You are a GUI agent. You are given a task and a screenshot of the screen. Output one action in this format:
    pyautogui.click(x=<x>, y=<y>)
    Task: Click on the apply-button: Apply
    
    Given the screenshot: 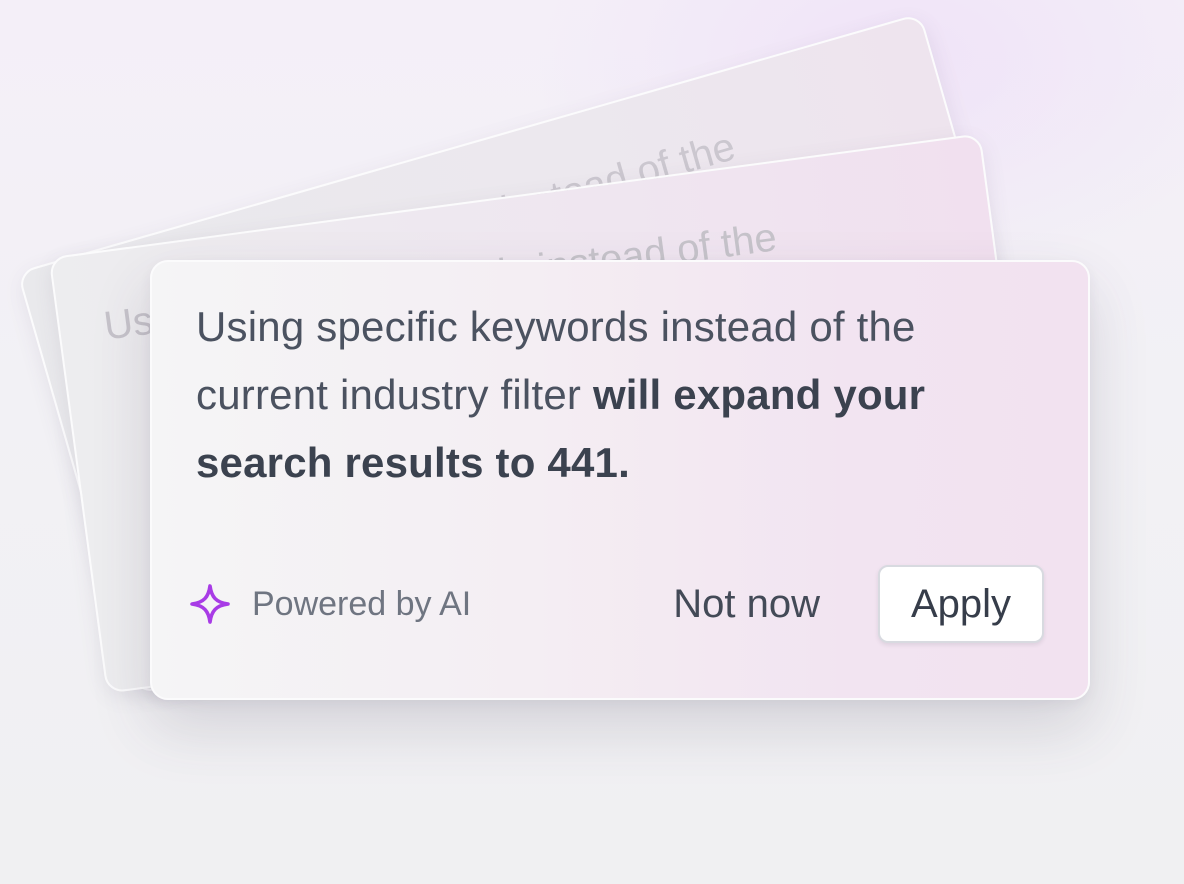 What is the action you would take?
    pyautogui.click(x=961, y=604)
    